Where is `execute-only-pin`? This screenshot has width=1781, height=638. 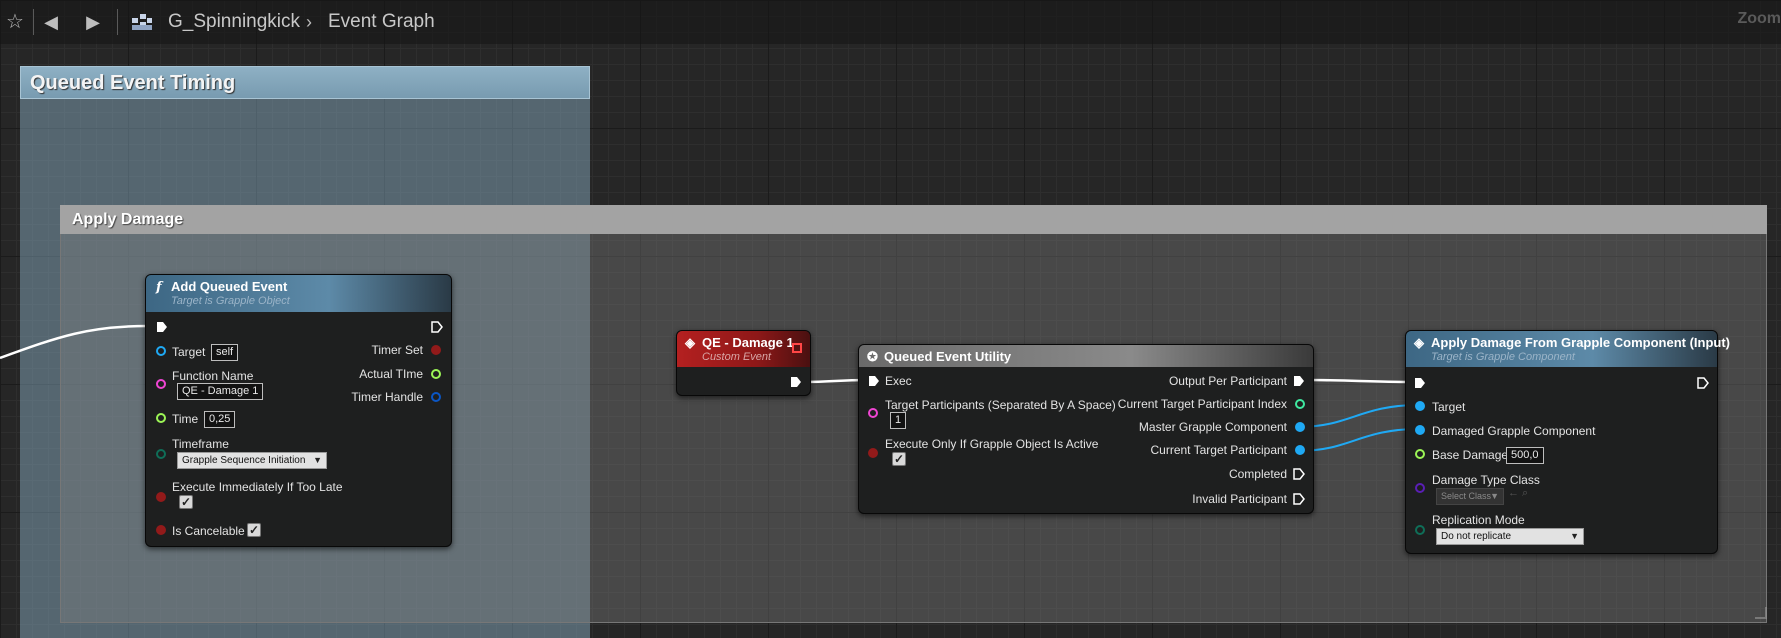 execute-only-pin is located at coordinates (873, 453).